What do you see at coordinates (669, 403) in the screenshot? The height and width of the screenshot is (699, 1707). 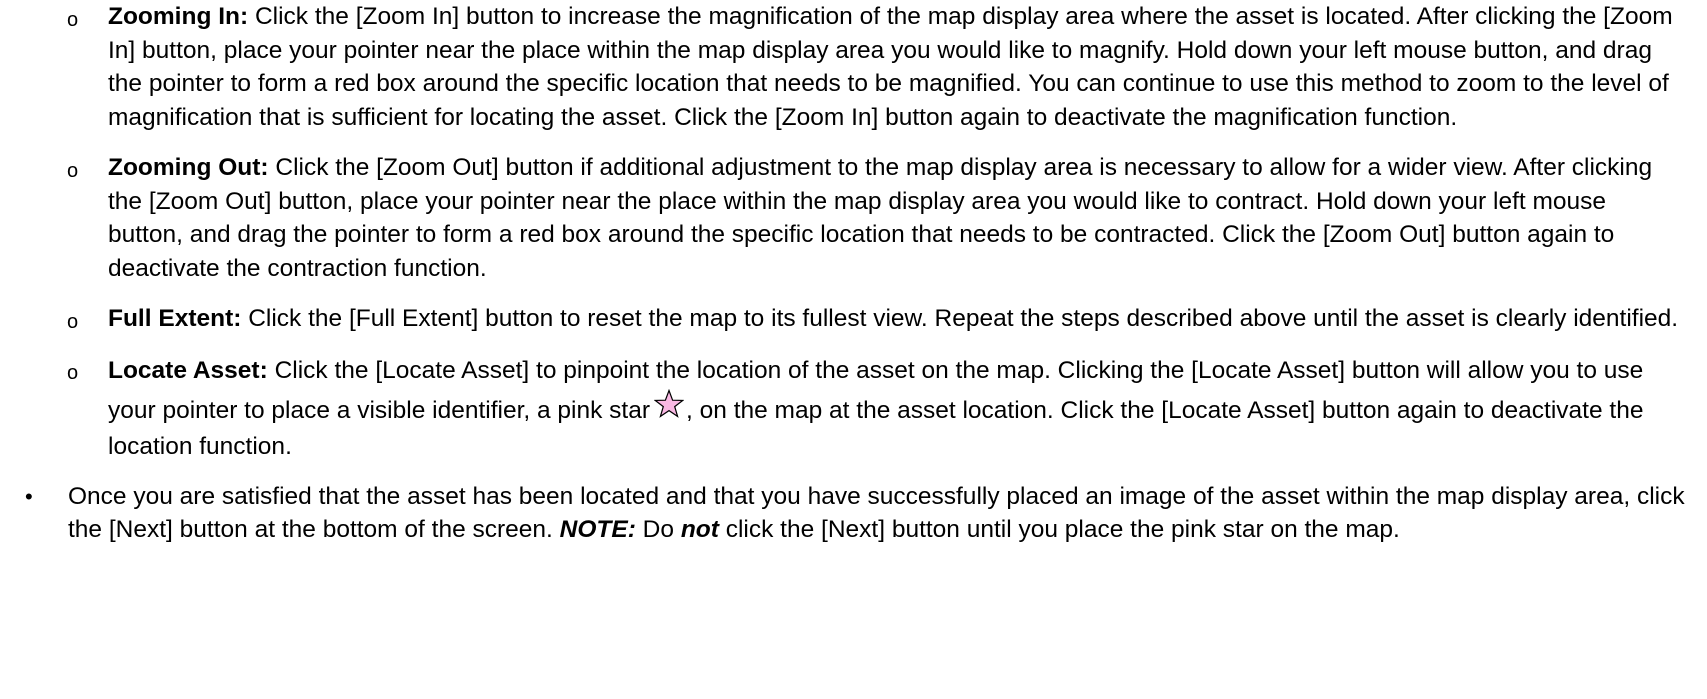 I see `pink-star-icon` at bounding box center [669, 403].